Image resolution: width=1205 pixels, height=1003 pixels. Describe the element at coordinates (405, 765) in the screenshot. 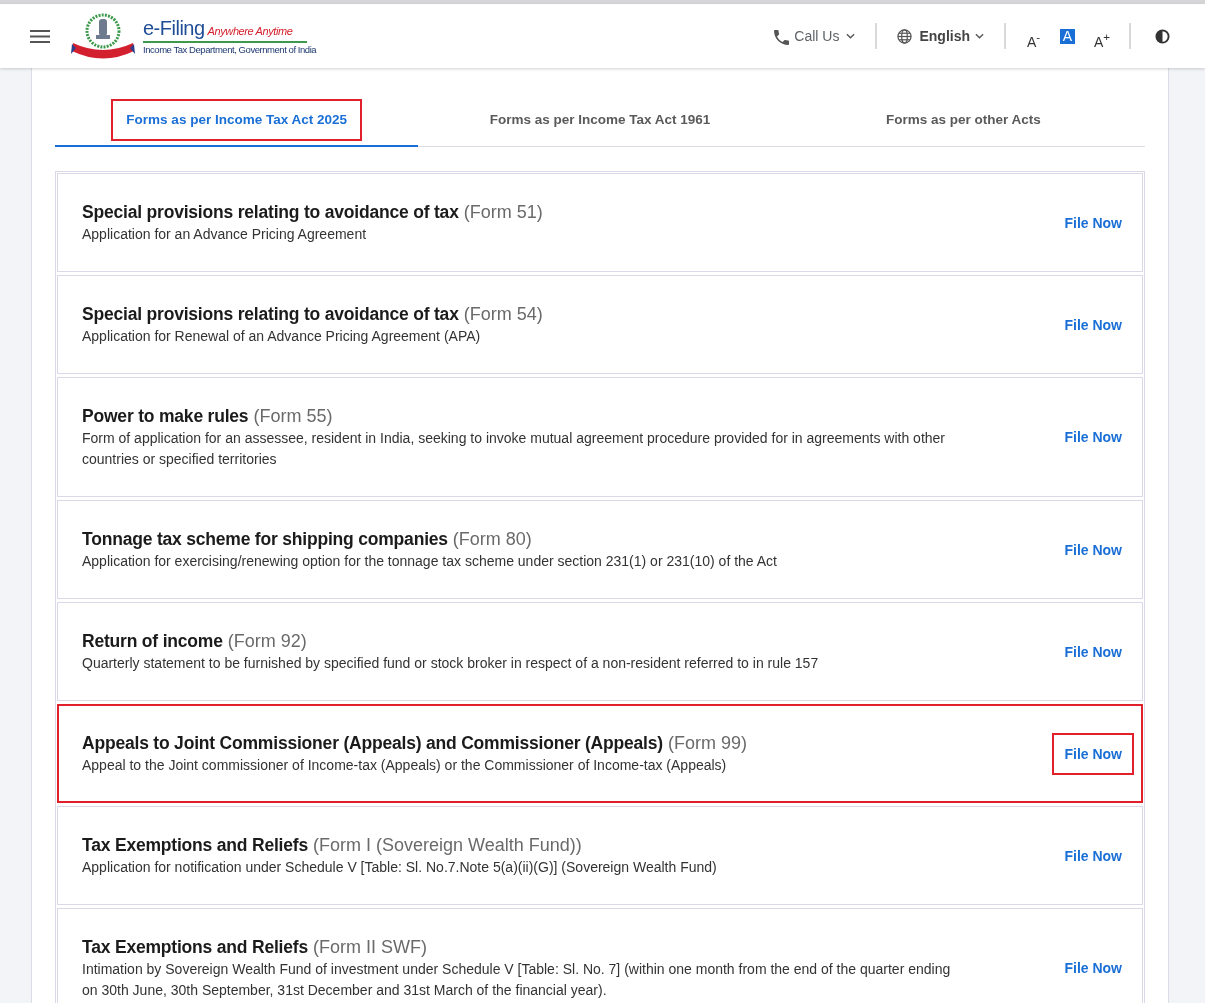

I see `form-description: Appeal to the Joint commissioner of Income-tax (Appeals) or the Commissioner of Income-tax (Appeals)` at that location.